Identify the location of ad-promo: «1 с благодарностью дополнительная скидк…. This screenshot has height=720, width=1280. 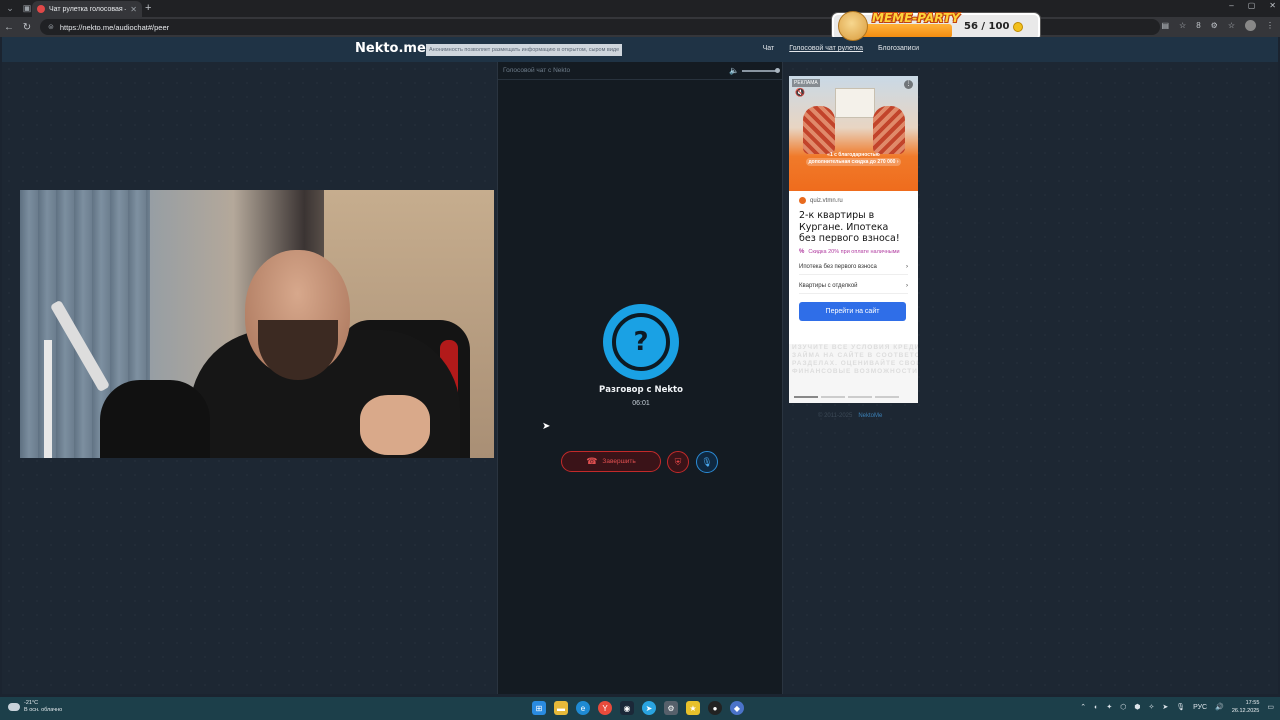
(853, 159).